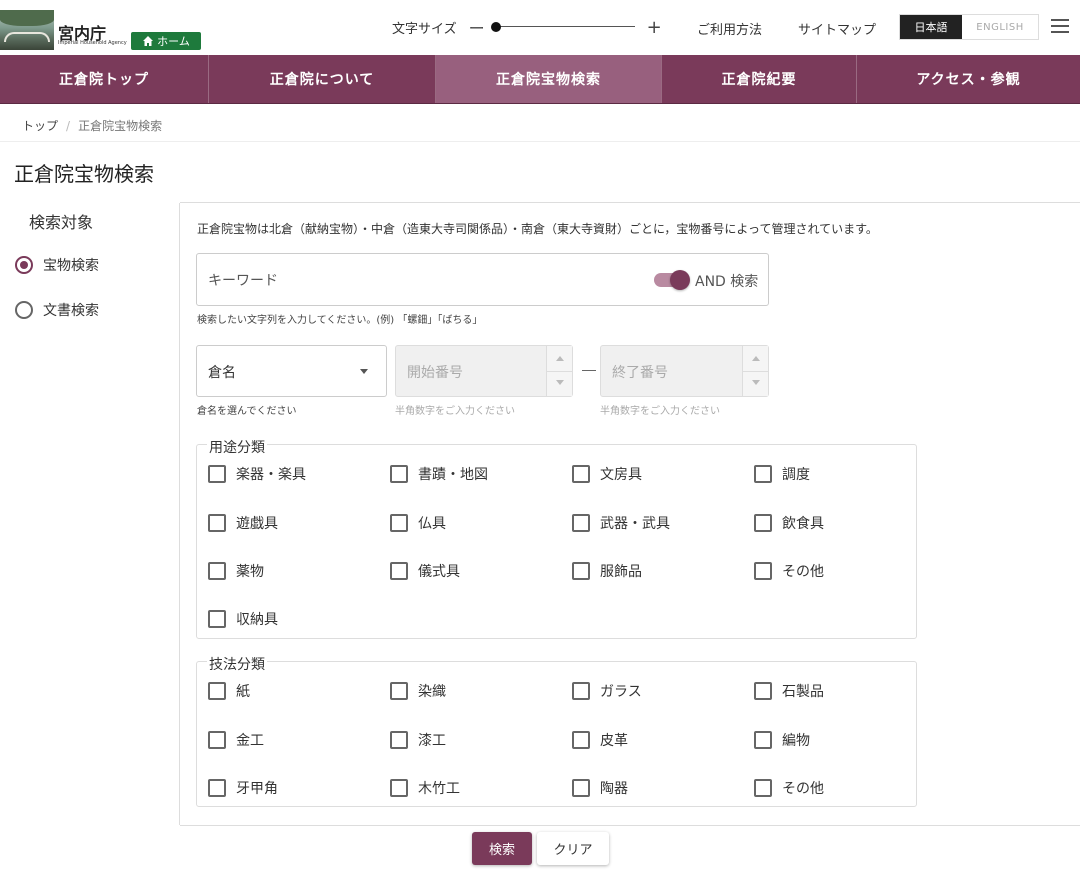 The image size is (1080, 873). Describe the element at coordinates (727, 282) in the screenshot. I see `and-search-label: AND 検索` at that location.